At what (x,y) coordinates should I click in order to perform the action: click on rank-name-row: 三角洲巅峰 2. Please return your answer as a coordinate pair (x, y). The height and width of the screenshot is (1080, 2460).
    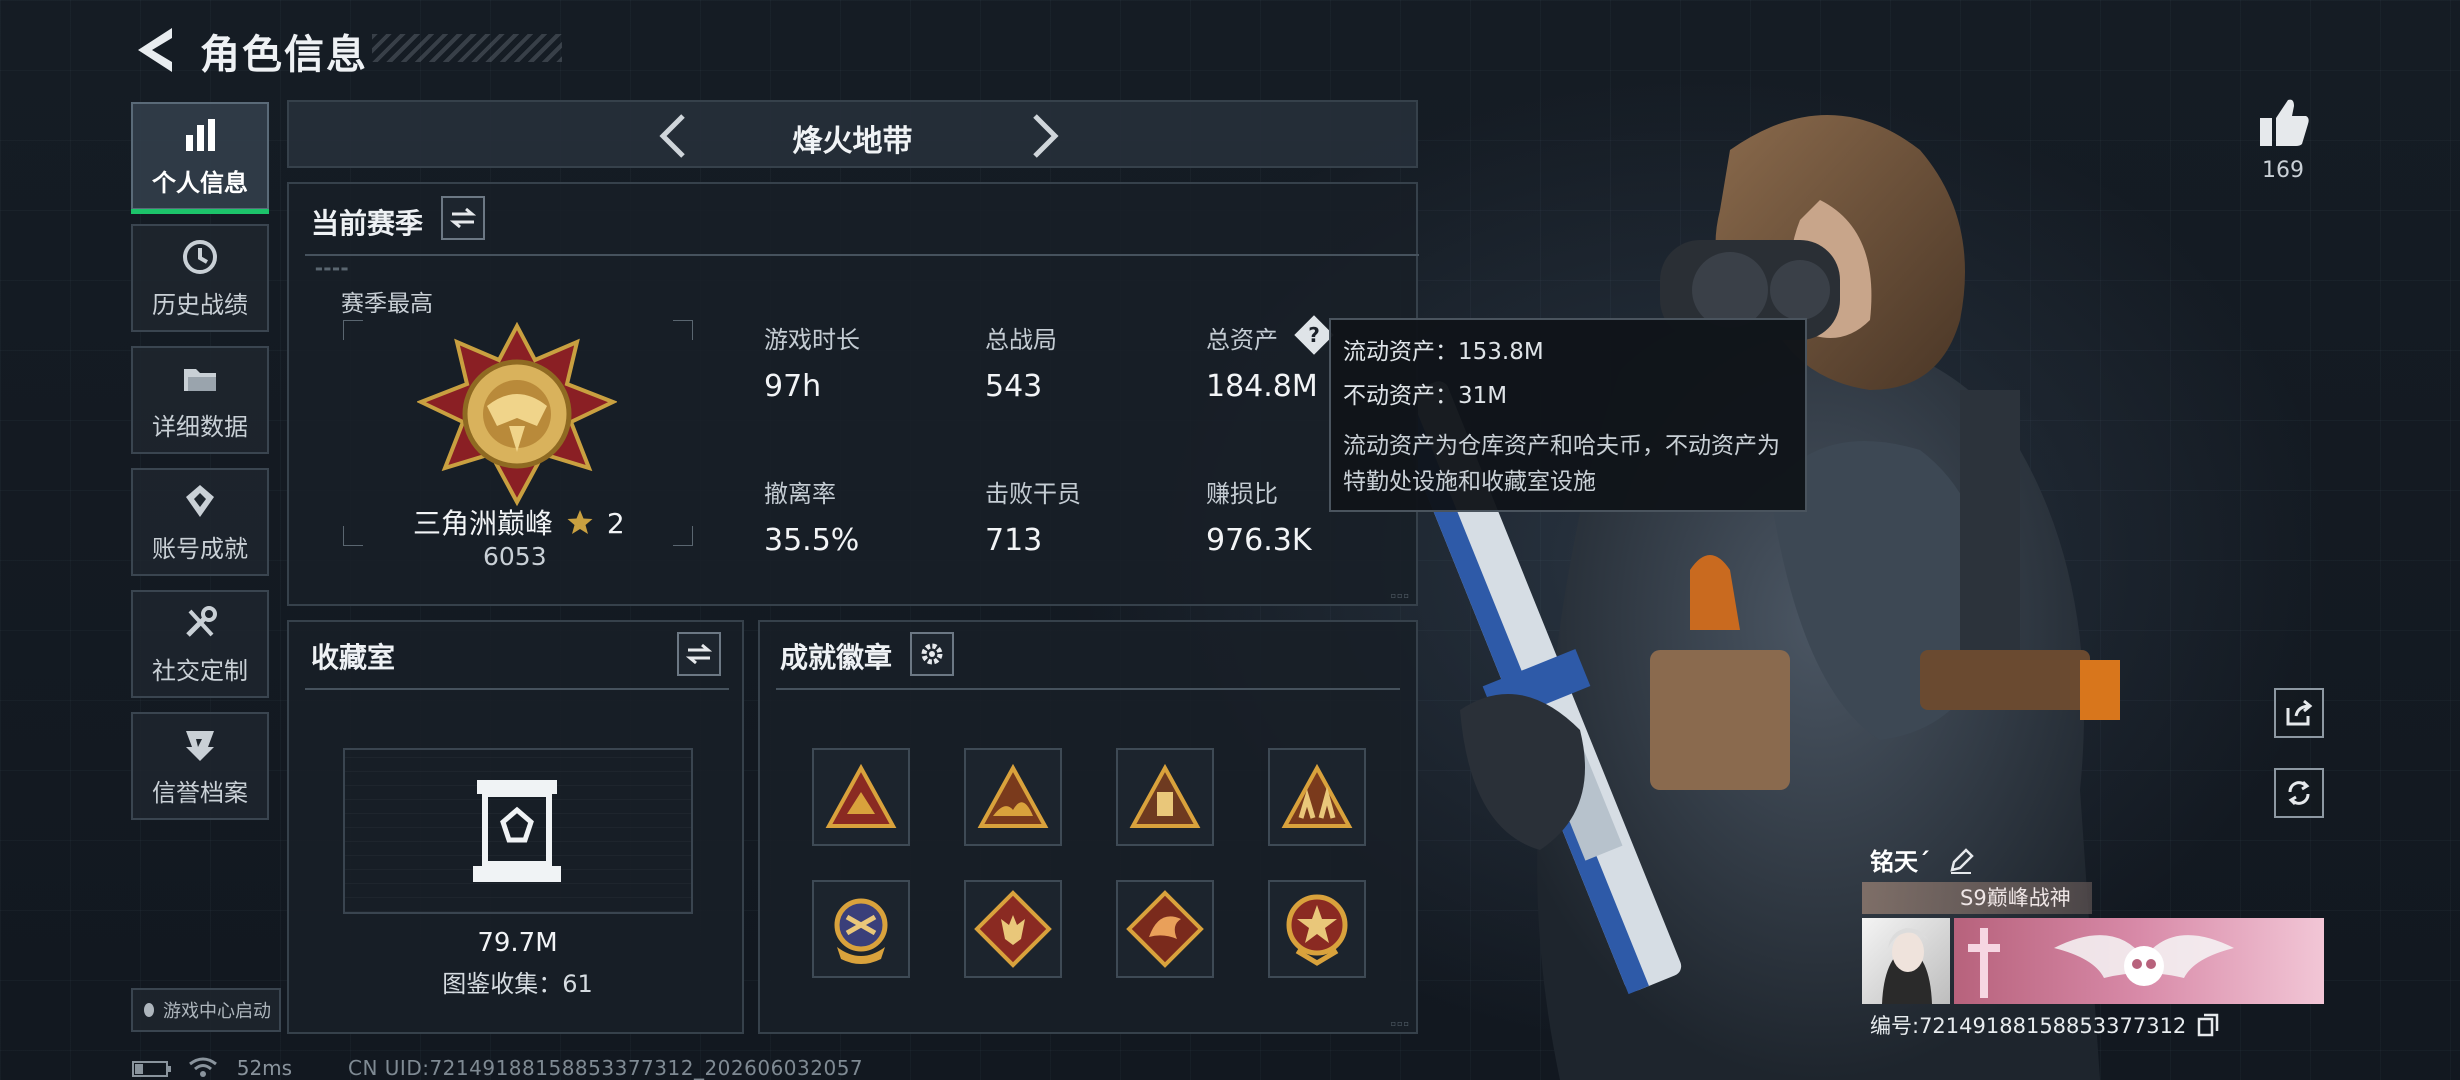
    Looking at the image, I should click on (519, 522).